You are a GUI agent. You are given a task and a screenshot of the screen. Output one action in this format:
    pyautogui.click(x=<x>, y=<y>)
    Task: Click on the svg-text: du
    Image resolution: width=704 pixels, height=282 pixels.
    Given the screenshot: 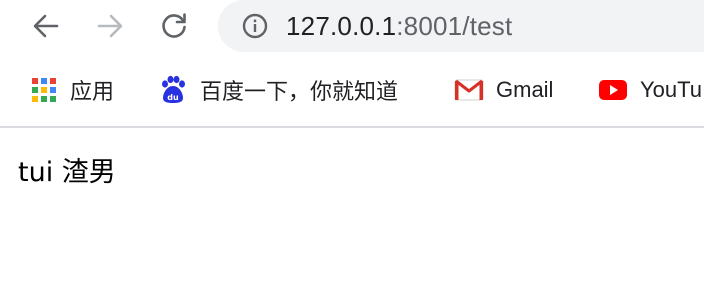 What is the action you would take?
    pyautogui.click(x=173, y=97)
    